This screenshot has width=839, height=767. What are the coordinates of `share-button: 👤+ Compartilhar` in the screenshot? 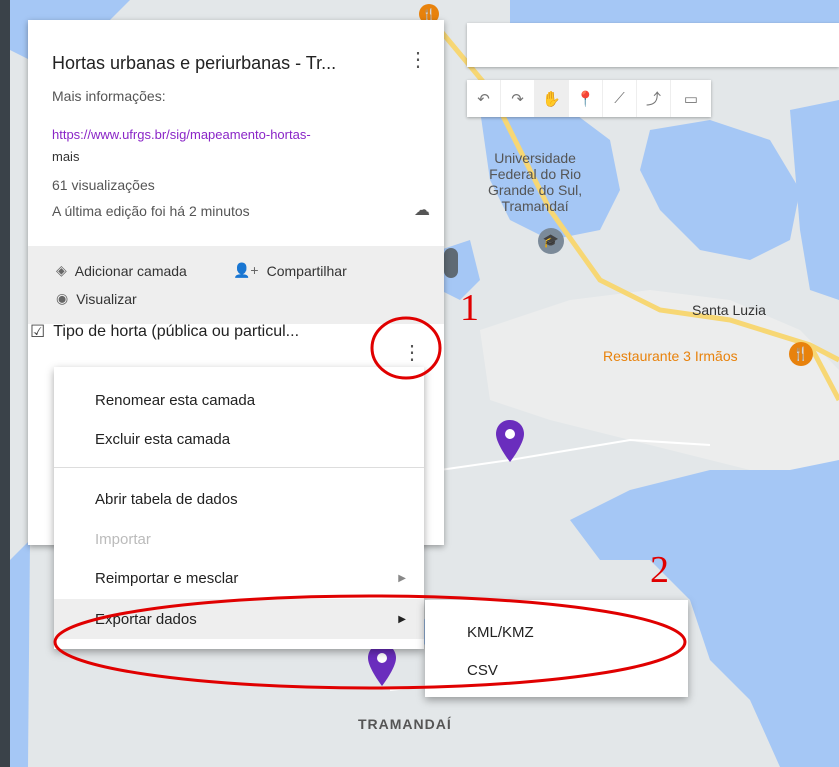 It's located at (290, 270).